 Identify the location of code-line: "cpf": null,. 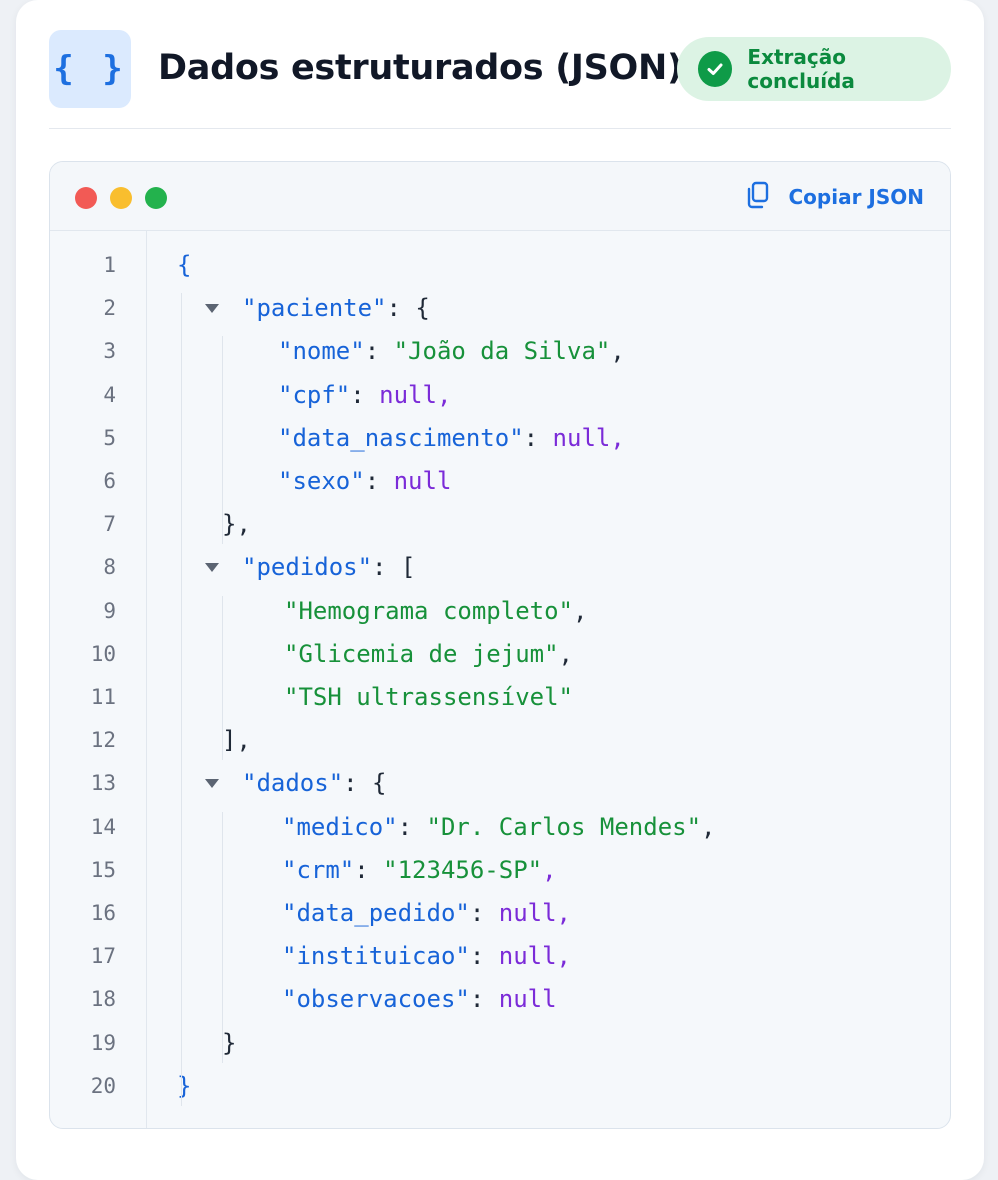
(364, 395).